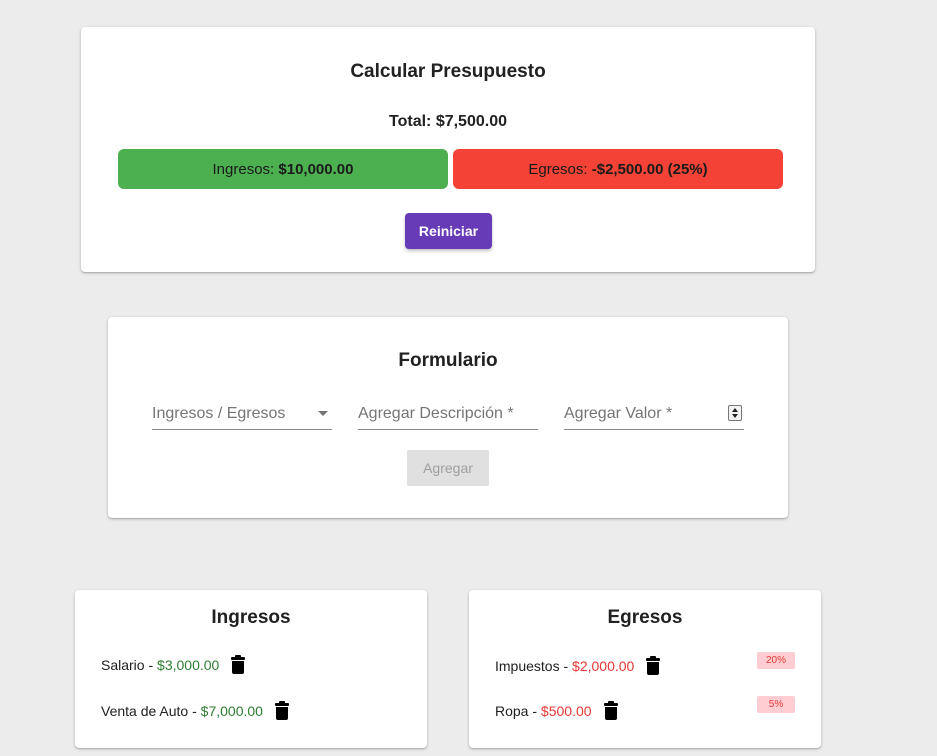 Image resolution: width=937 pixels, height=756 pixels. I want to click on item-name: Ropa, so click(512, 711).